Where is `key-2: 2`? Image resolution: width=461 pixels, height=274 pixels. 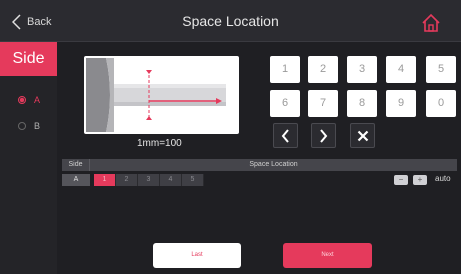
key-2: 2 is located at coordinates (323, 69).